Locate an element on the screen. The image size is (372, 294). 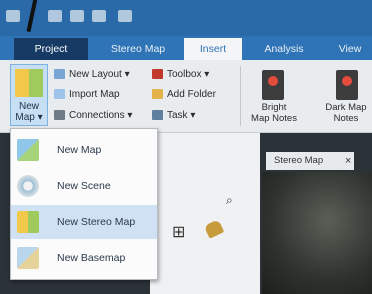
pen-cursor-icon is located at coordinates (32, 16).